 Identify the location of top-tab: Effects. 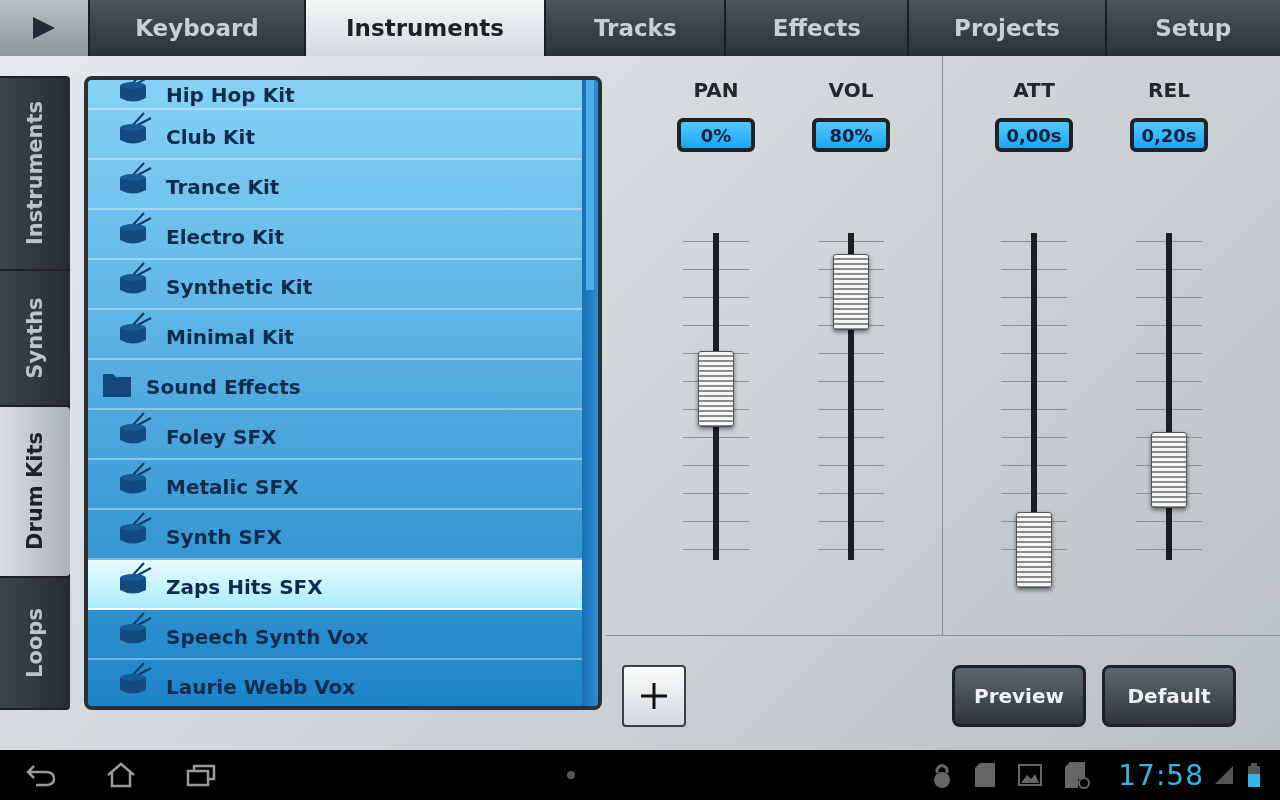
(817, 28).